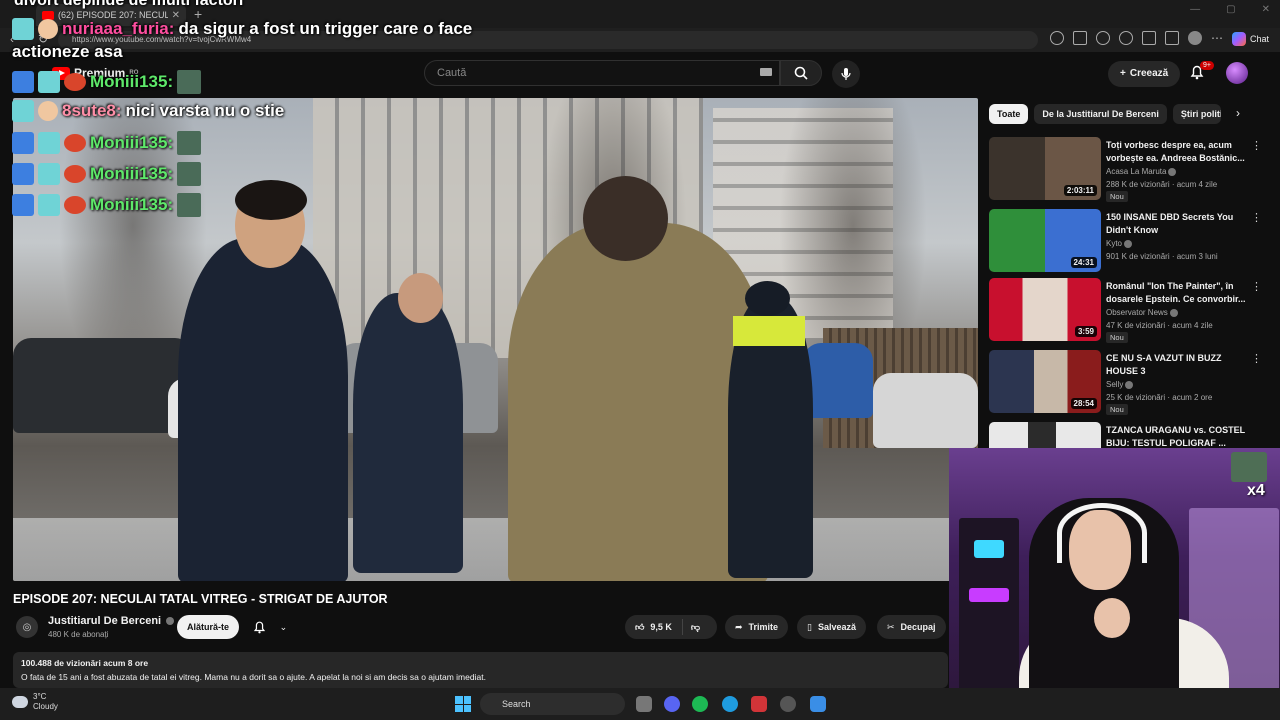 The width and height of the screenshot is (1280, 720). What do you see at coordinates (495, 549) in the screenshot?
I see `snowy-ground` at bounding box center [495, 549].